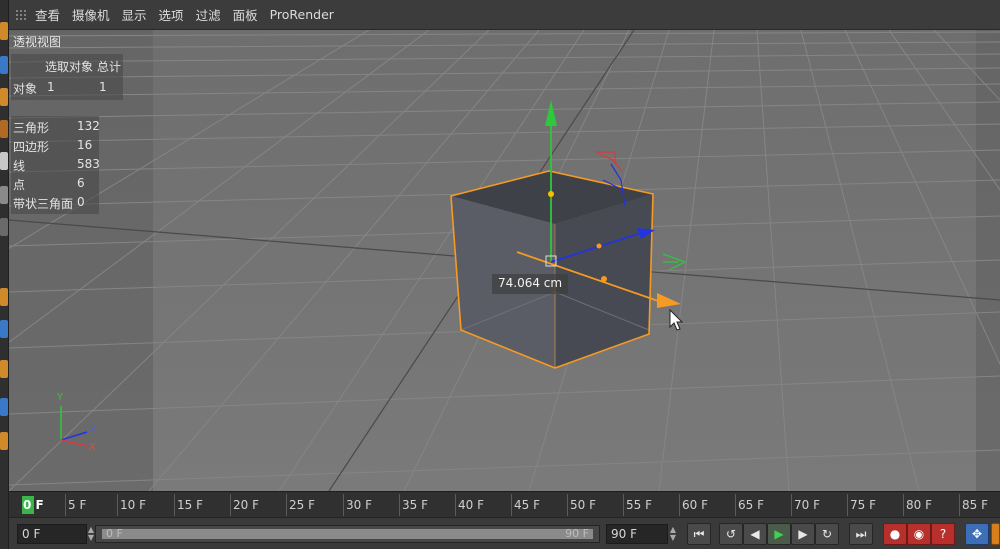  Describe the element at coordinates (919, 505) in the screenshot. I see `timeline-label: 80 F` at that location.